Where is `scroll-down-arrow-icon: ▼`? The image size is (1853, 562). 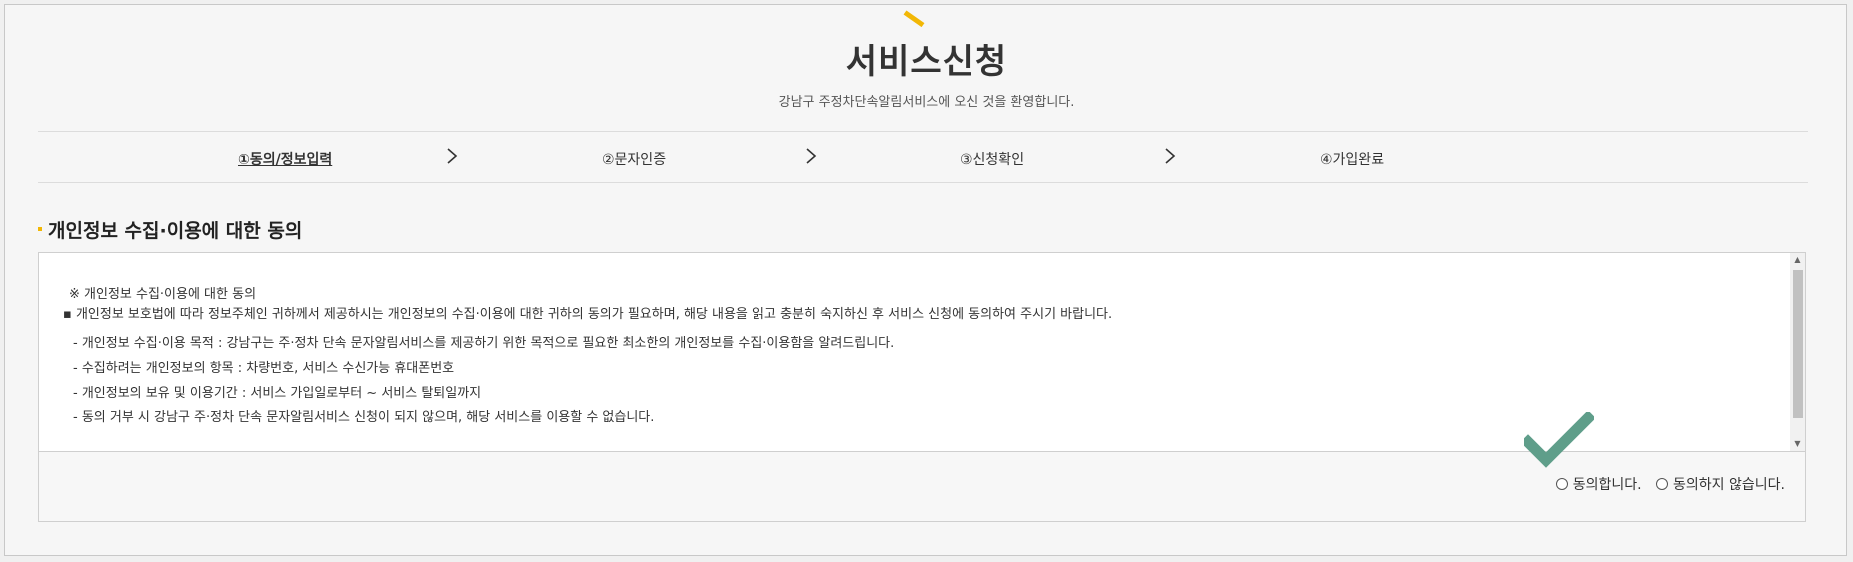
scroll-down-arrow-icon: ▼ is located at coordinates (1797, 444).